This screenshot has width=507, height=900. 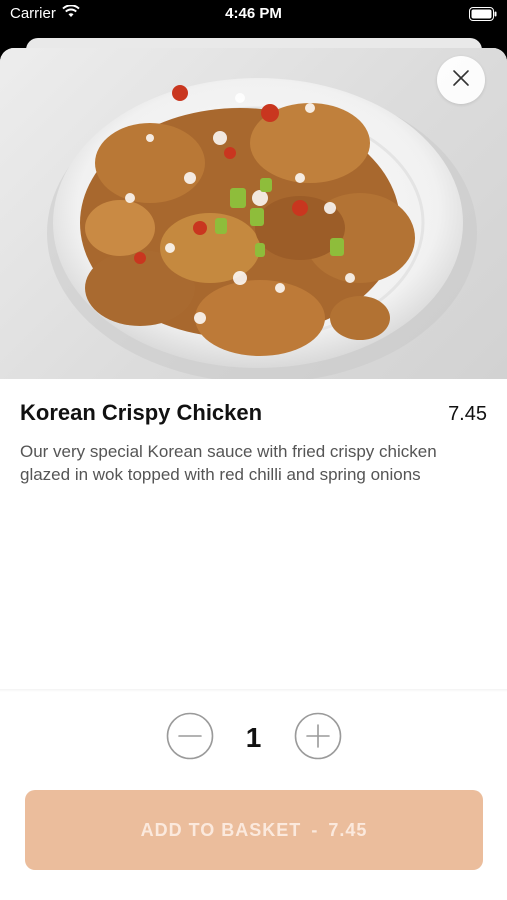 I want to click on status-bar: Carrier 4:46 PM, so click(x=253, y=15).